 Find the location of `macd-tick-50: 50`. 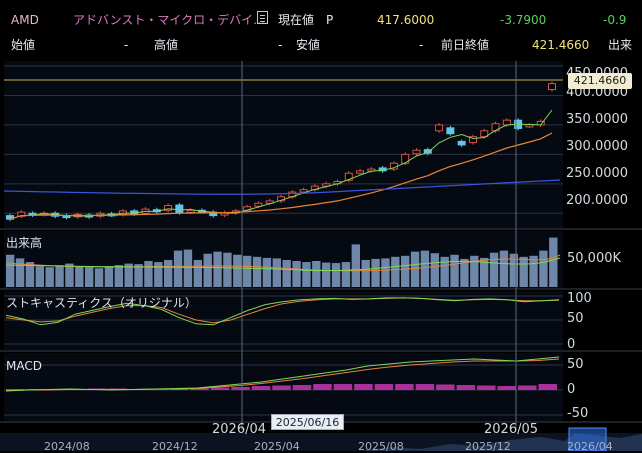

macd-tick-50: 50 is located at coordinates (575, 364).